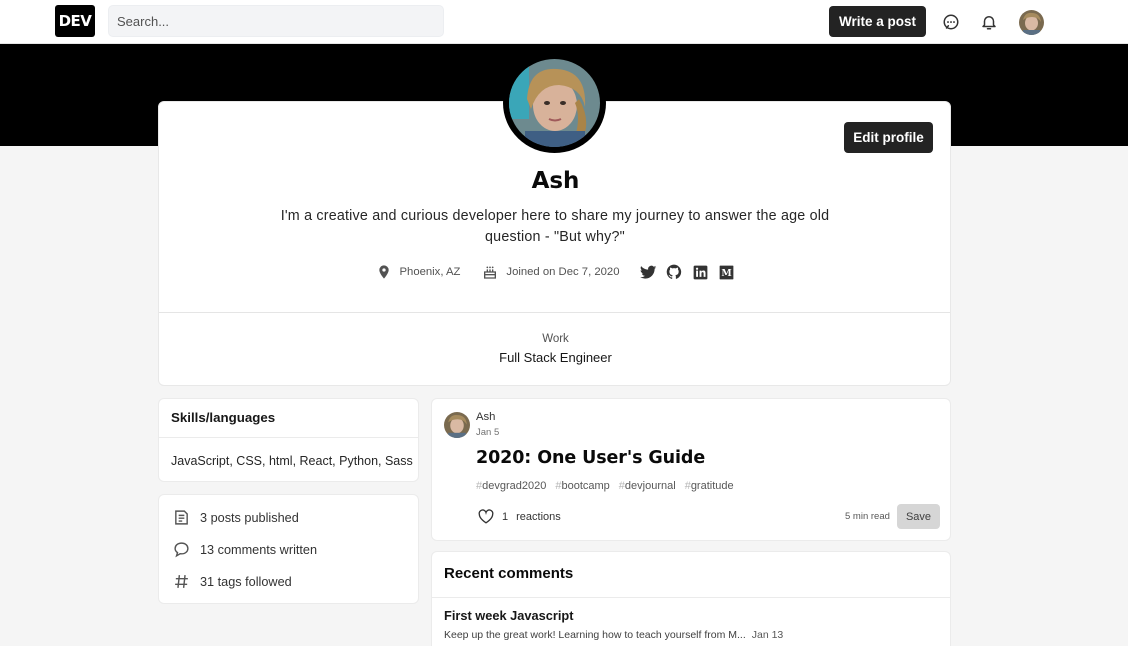 The image size is (1128, 646). What do you see at coordinates (709, 486) in the screenshot?
I see `post-tag: #gratitude` at bounding box center [709, 486].